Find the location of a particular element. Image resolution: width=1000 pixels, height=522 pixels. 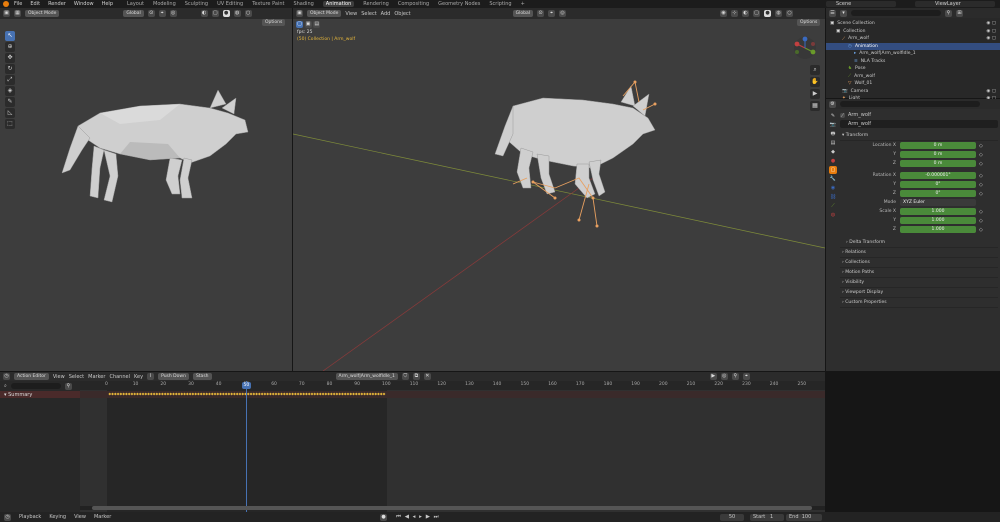

tool-tab-icon: ✎ is located at coordinates (833, 116).